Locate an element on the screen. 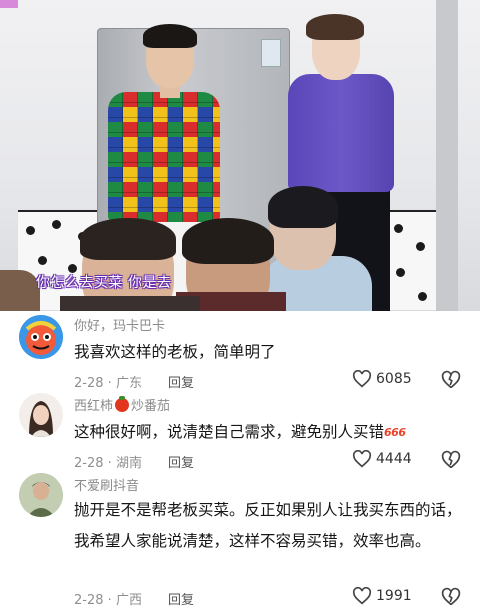  like-count: 6085 is located at coordinates (394, 379).